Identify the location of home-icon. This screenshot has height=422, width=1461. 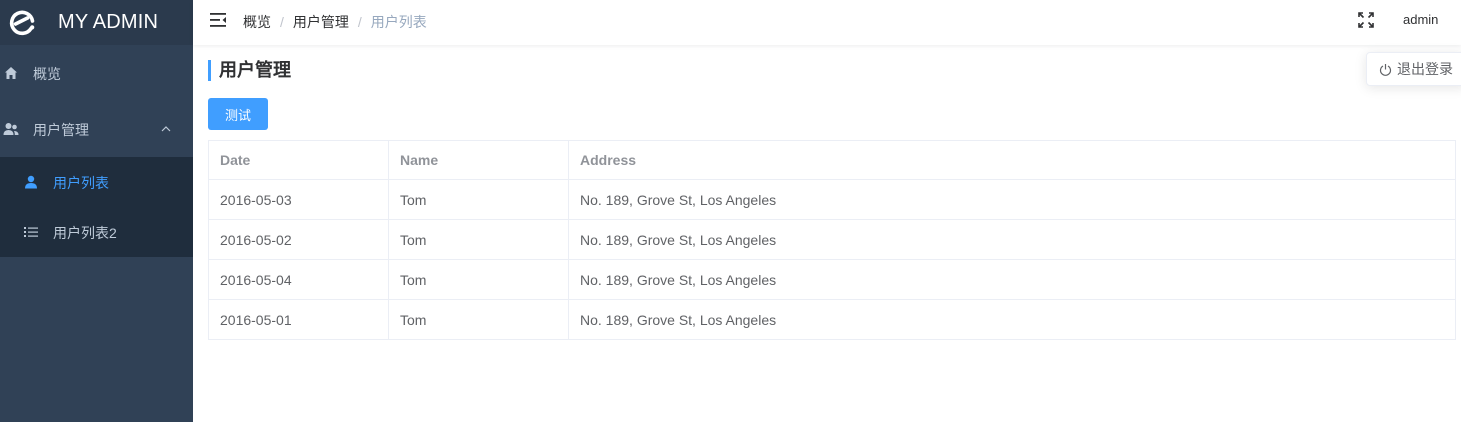
(11, 73).